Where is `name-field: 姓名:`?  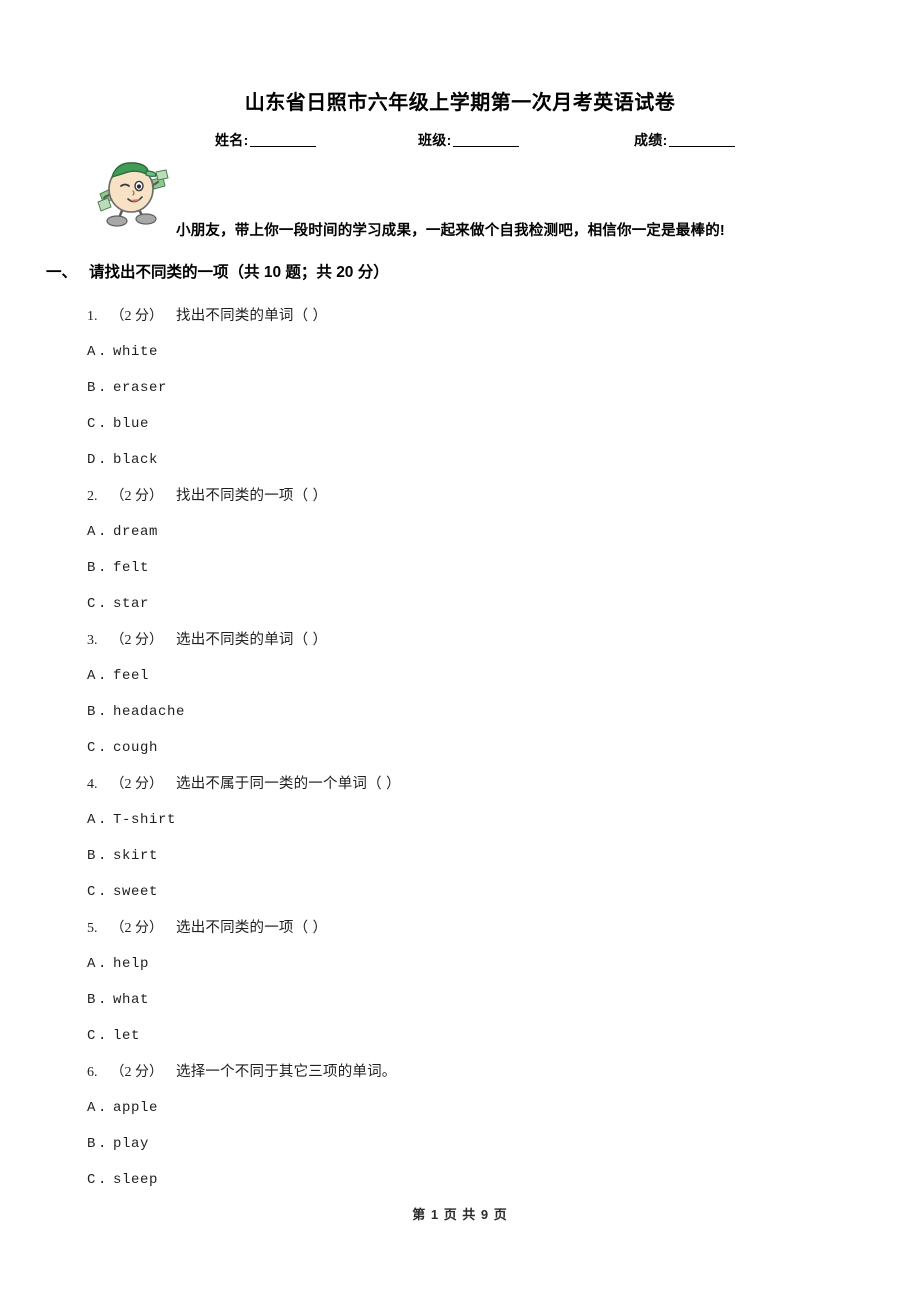 name-field: 姓名: is located at coordinates (265, 140).